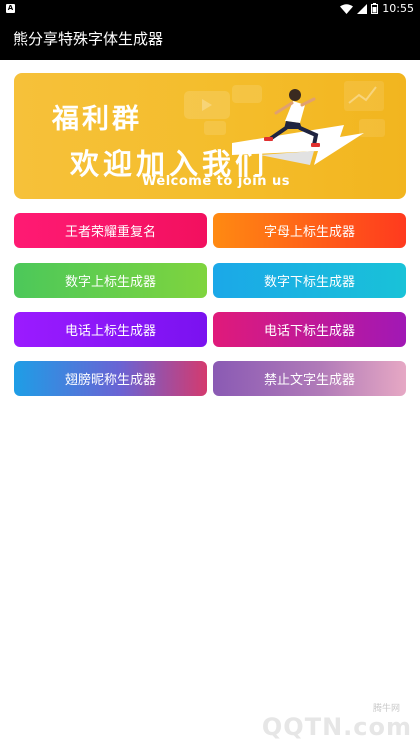  What do you see at coordinates (216, 181) in the screenshot?
I see `banner-subtitle: Welcome to join us` at bounding box center [216, 181].